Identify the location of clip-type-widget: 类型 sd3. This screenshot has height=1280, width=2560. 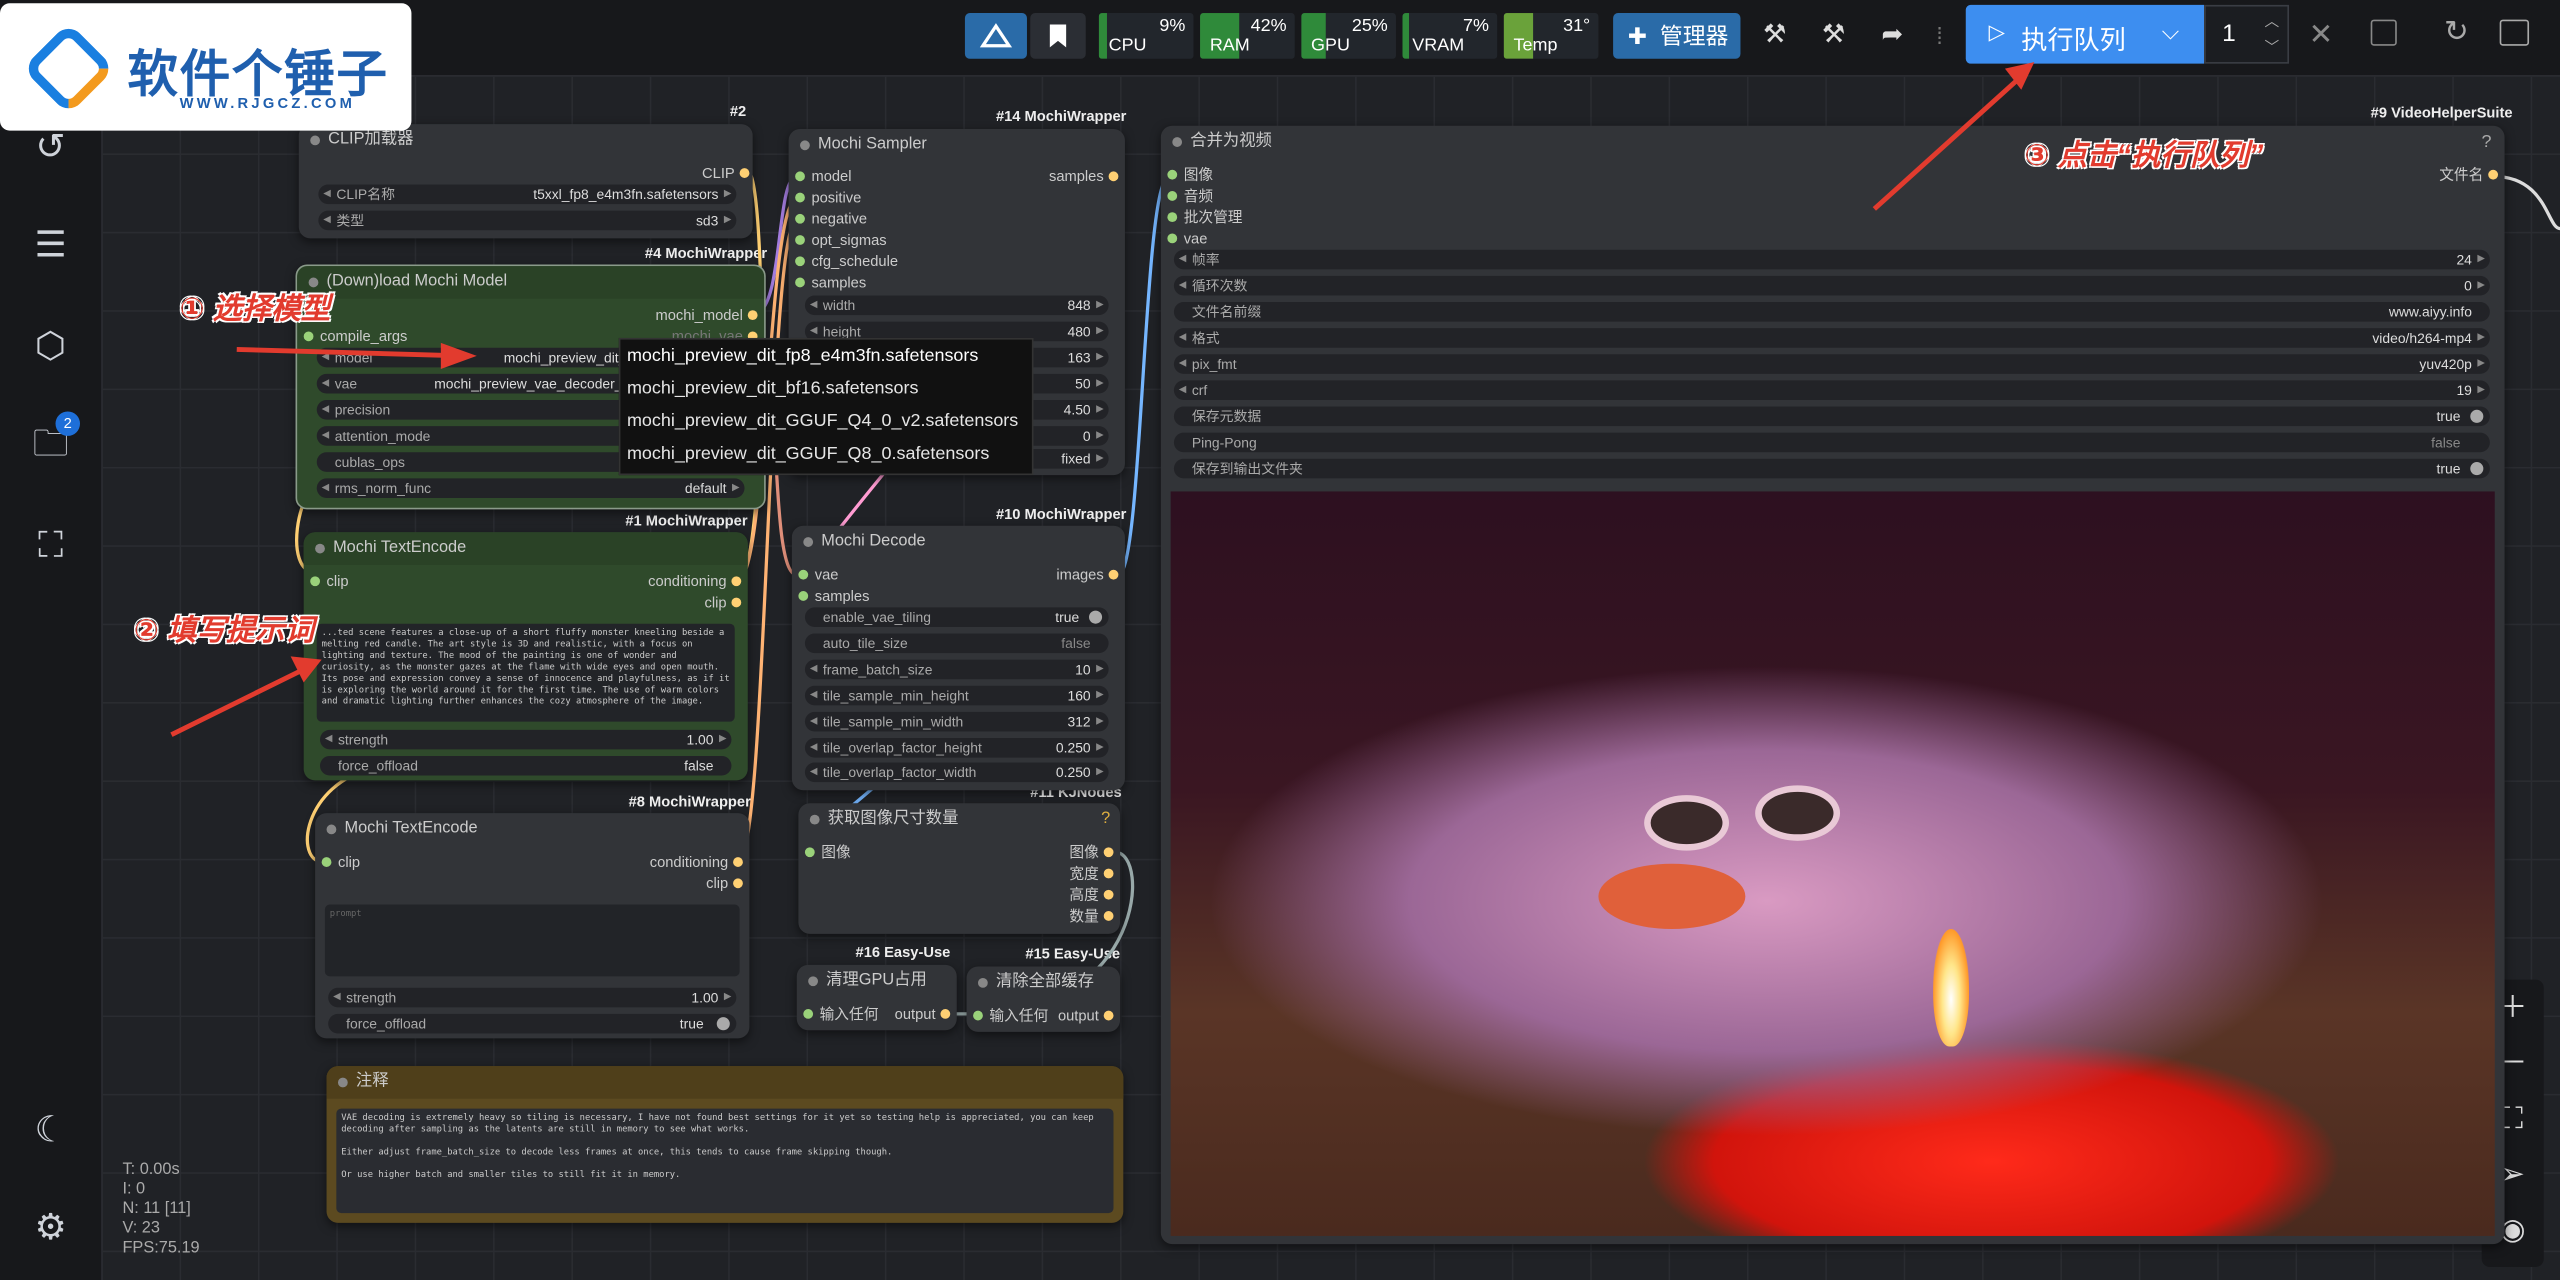
(527, 220).